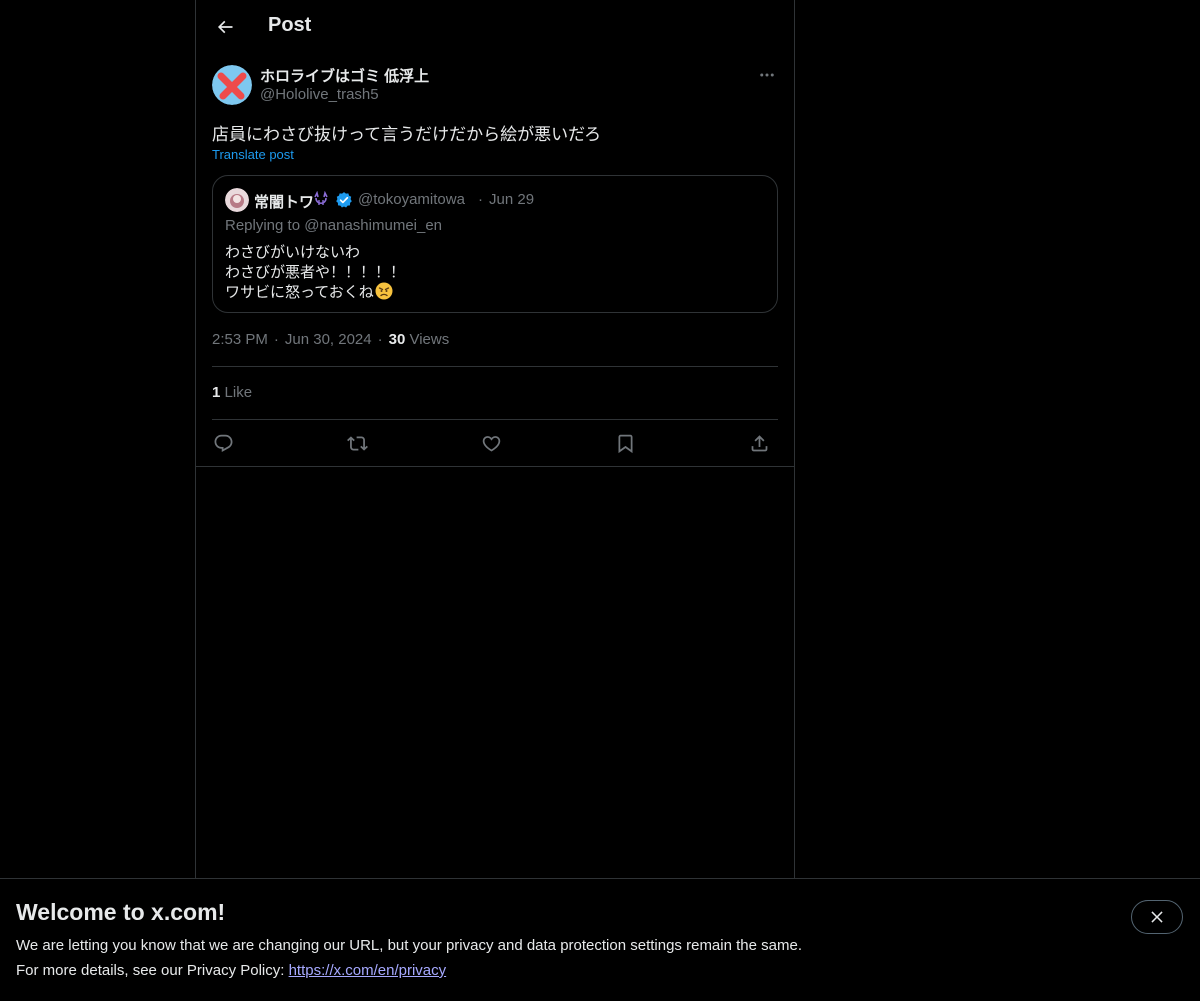  What do you see at coordinates (284, 202) in the screenshot?
I see `quote-author-name: 常闇トワ` at bounding box center [284, 202].